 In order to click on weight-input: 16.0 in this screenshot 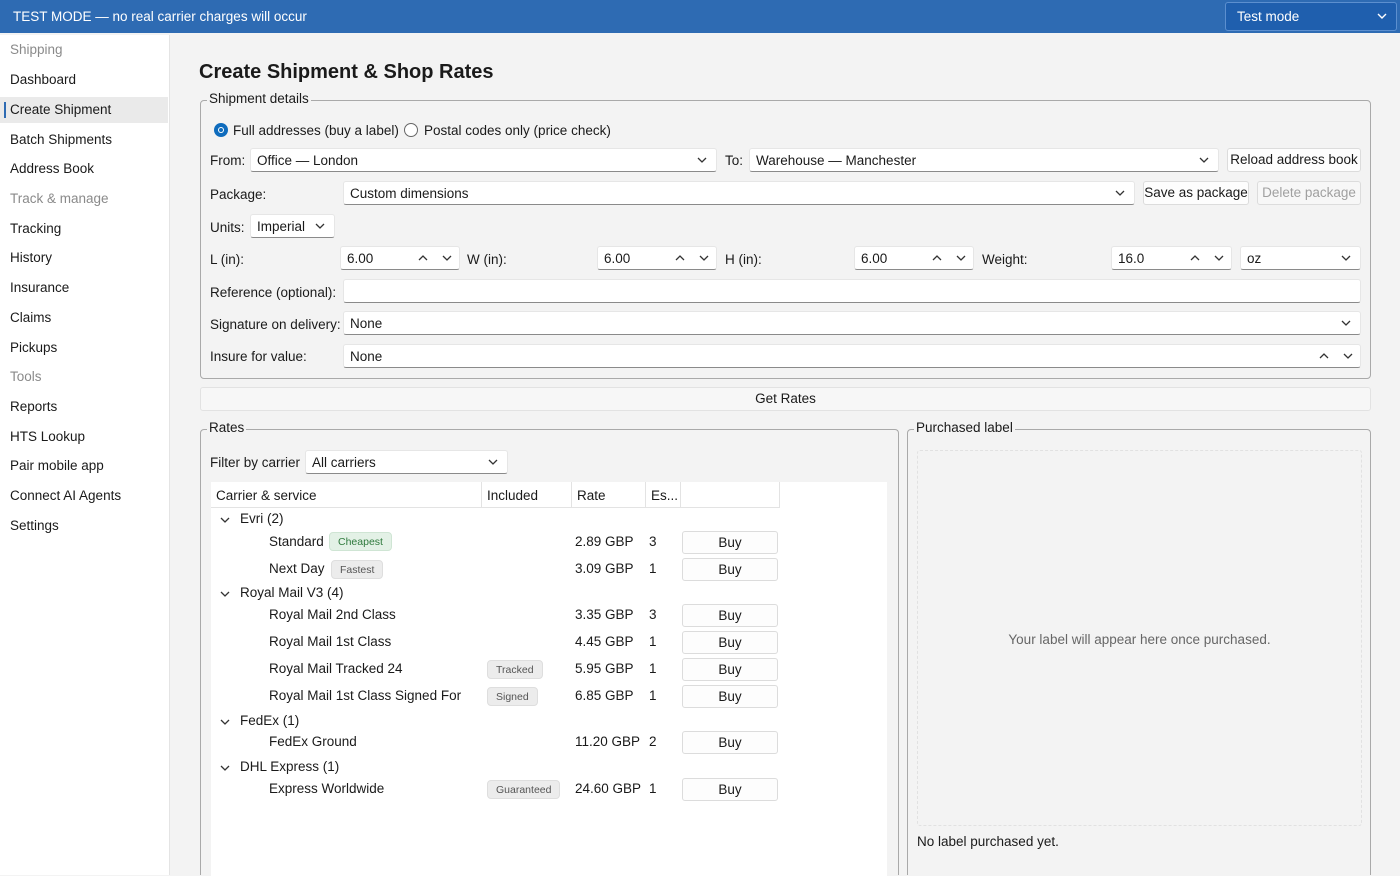, I will do `click(1171, 258)`.